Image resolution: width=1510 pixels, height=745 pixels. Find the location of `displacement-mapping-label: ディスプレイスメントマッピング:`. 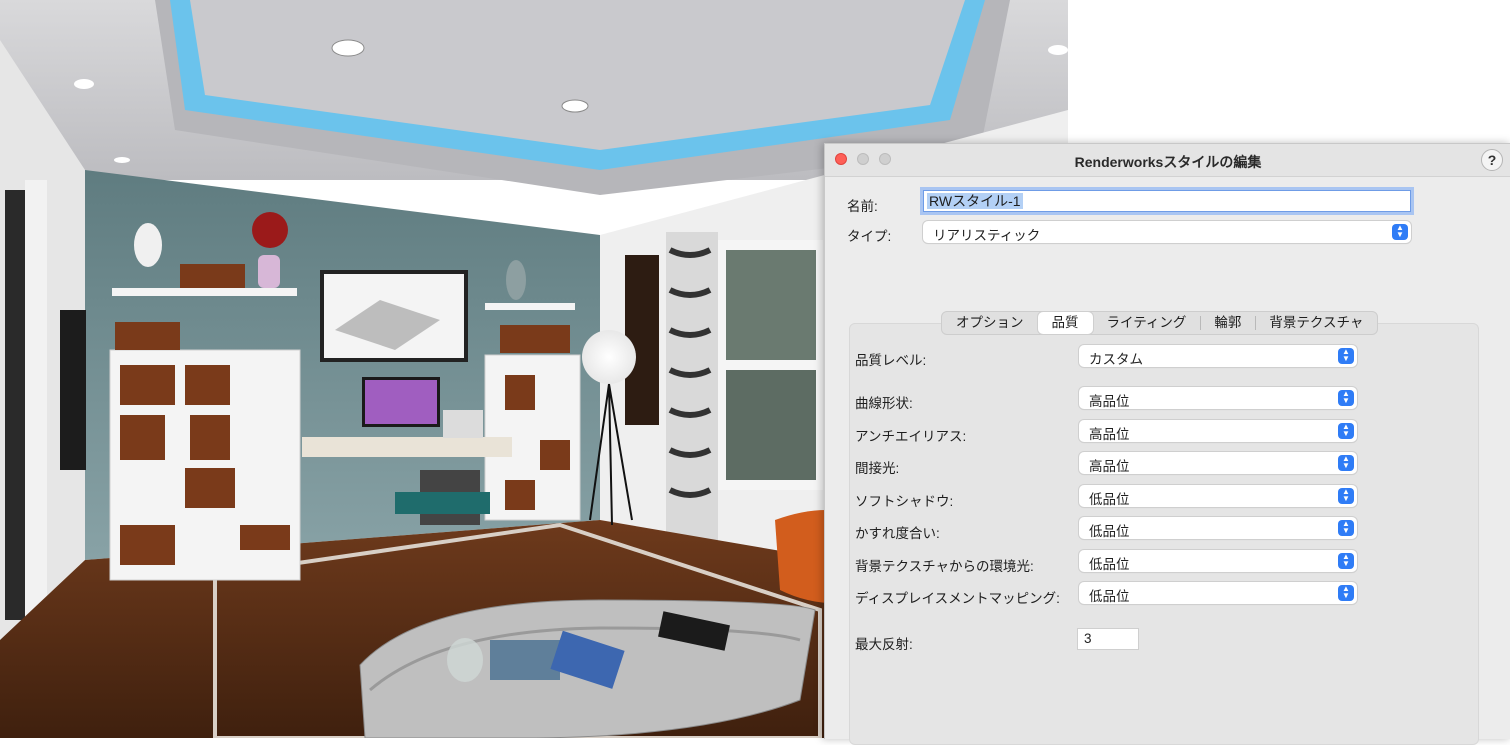

displacement-mapping-label: ディスプレイスメントマッピング: is located at coordinates (957, 598).